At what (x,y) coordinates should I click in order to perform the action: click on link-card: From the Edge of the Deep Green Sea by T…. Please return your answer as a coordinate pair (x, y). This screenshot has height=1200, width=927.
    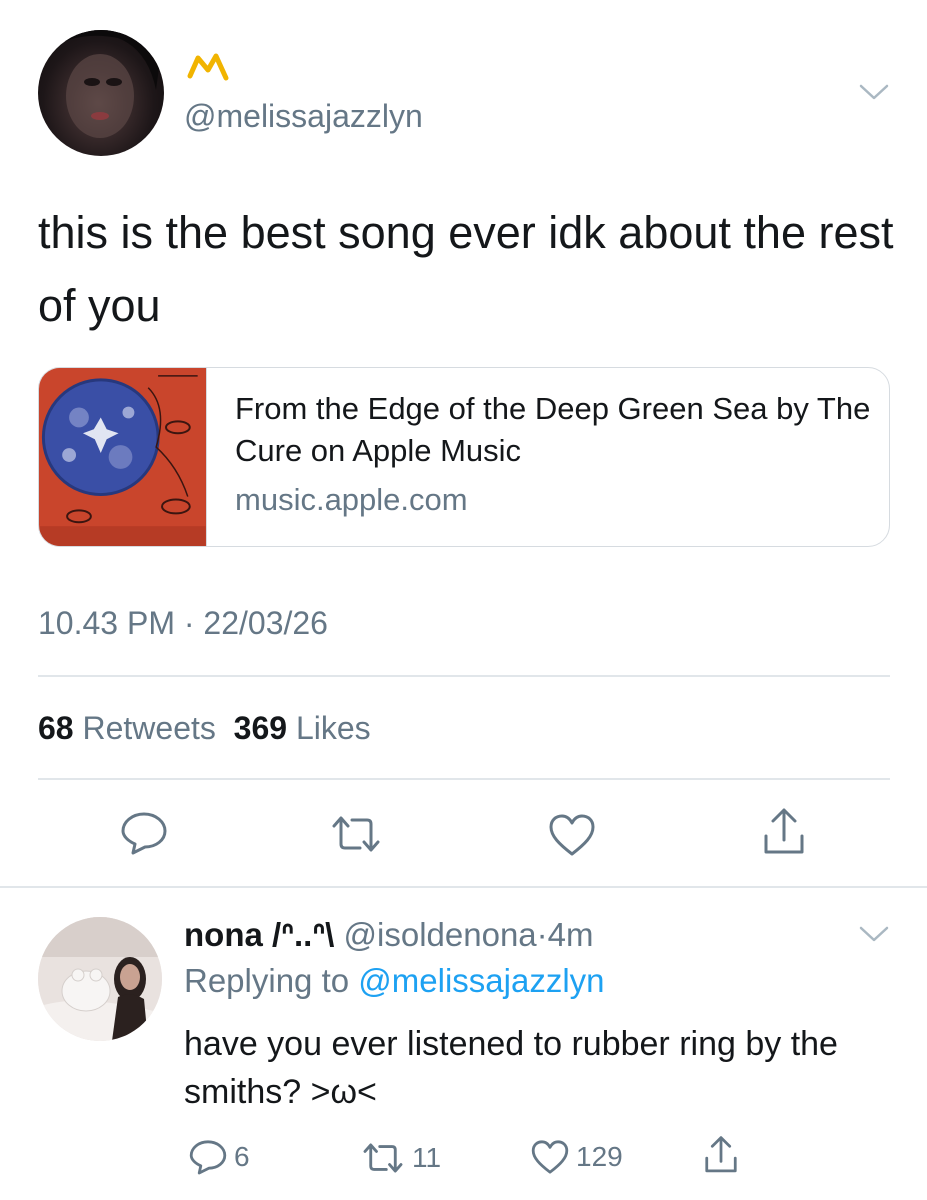
    Looking at the image, I should click on (464, 457).